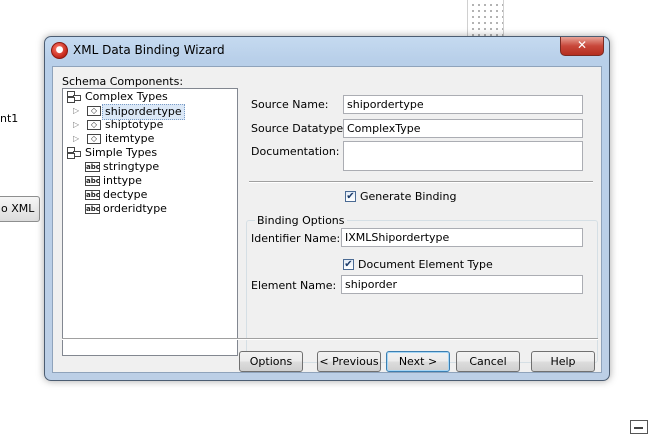 This screenshot has height=445, width=665. I want to click on documentation-label: Documentation:, so click(295, 151).